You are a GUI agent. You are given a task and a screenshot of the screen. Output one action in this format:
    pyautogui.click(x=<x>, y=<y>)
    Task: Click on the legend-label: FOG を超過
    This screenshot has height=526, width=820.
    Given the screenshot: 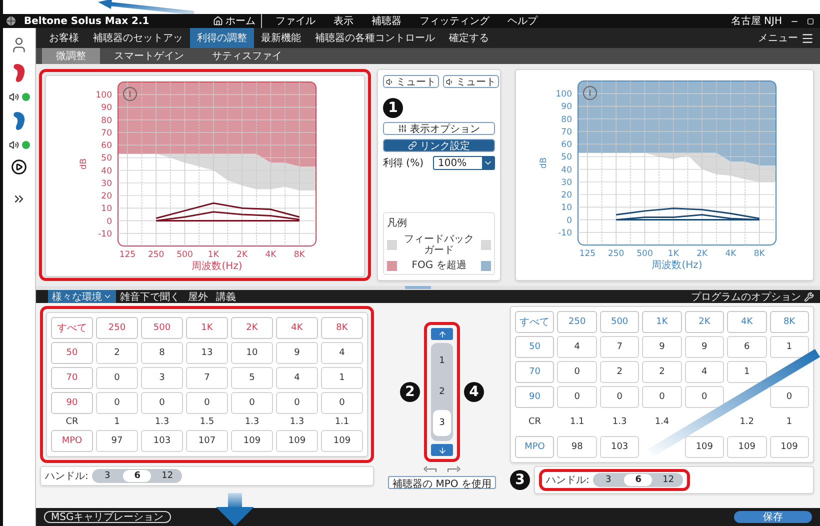 What is the action you would take?
    pyautogui.click(x=439, y=265)
    